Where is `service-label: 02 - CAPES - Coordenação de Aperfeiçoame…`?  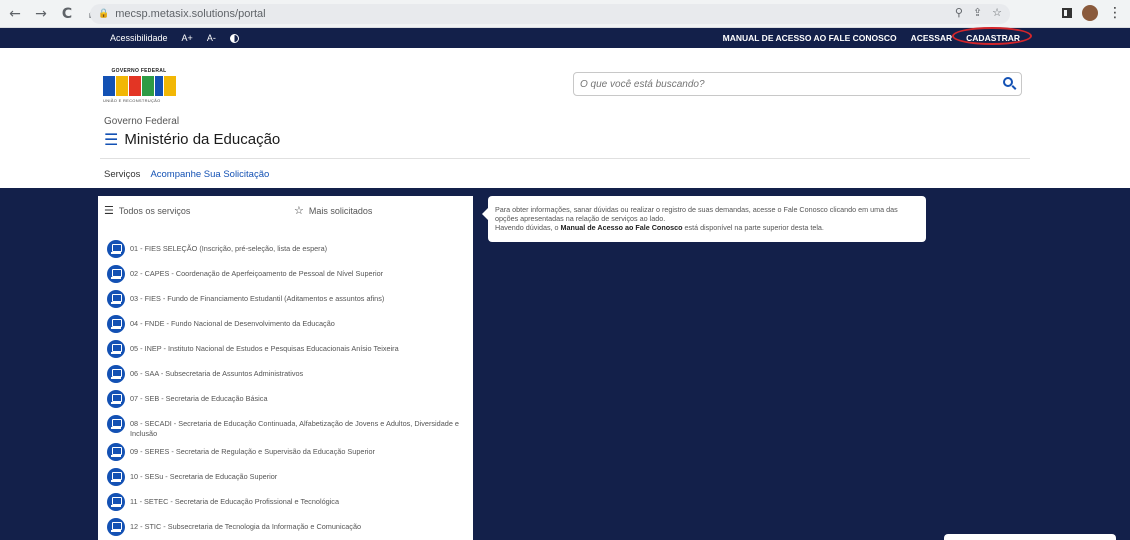 service-label: 02 - CAPES - Coordenação de Aperfeiçoame… is located at coordinates (257, 273).